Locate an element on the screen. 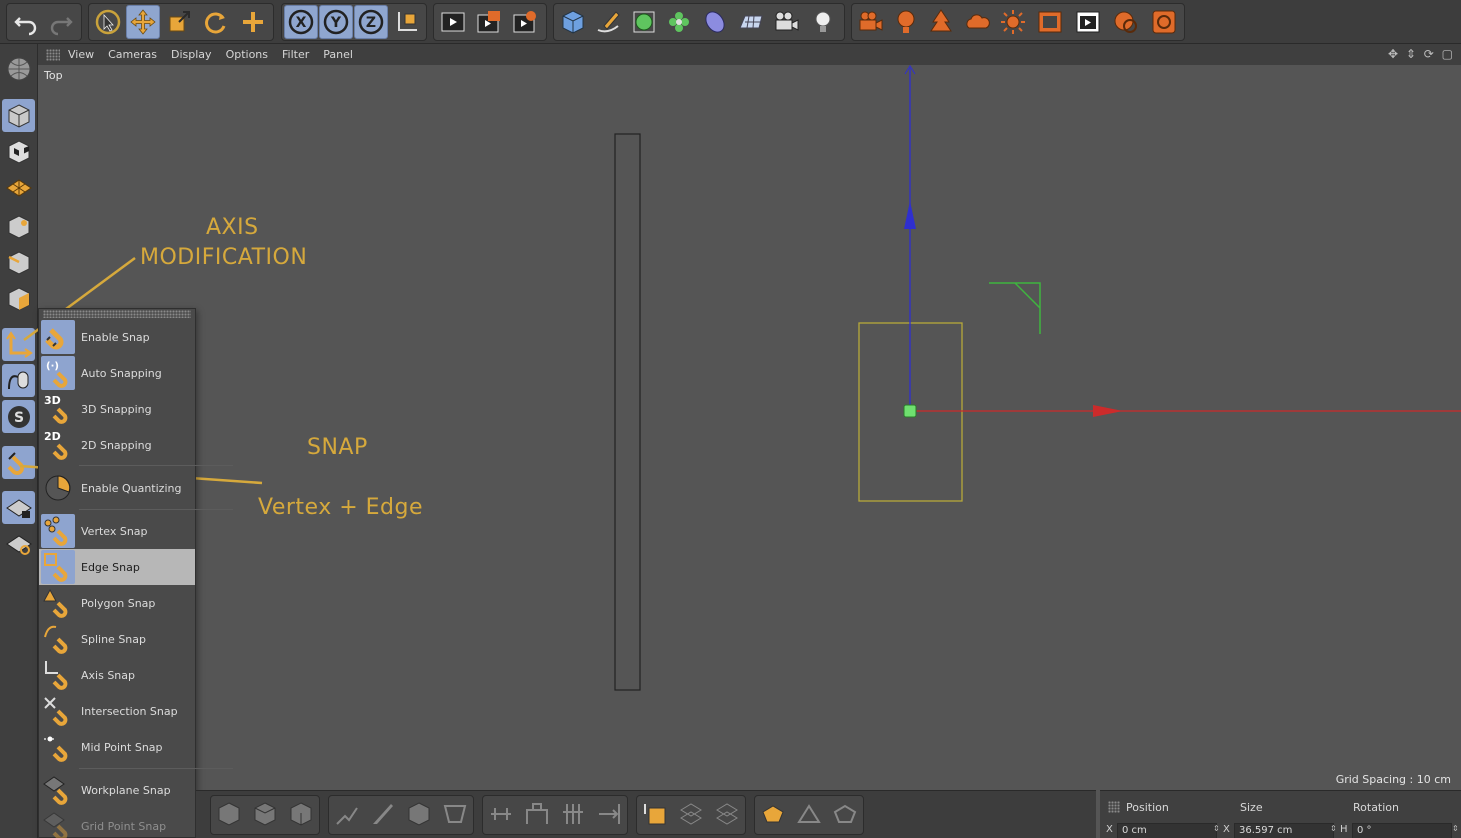  connect-icon is located at coordinates (501, 814).